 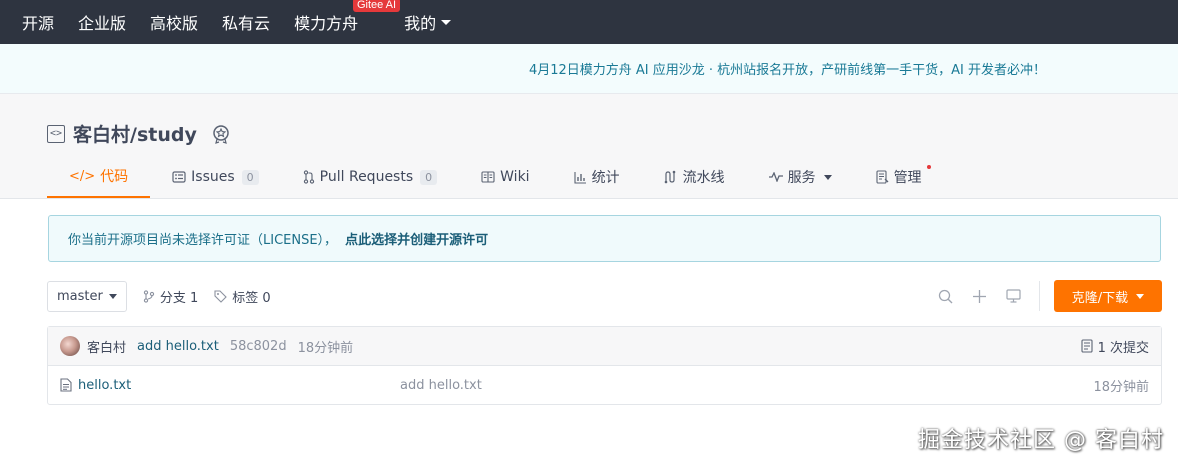 What do you see at coordinates (376, 6) in the screenshot?
I see `gitee-ai-badge: Gitee AI` at bounding box center [376, 6].